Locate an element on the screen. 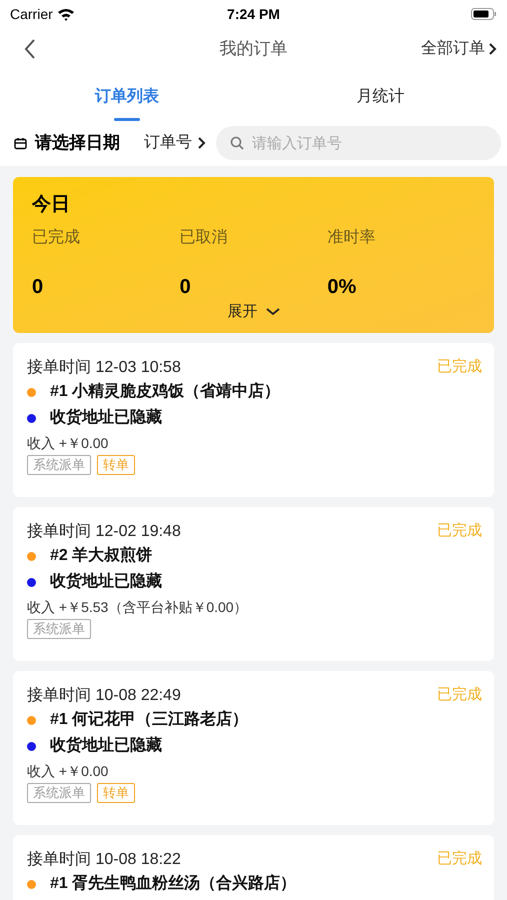  back-icon is located at coordinates (29, 49).